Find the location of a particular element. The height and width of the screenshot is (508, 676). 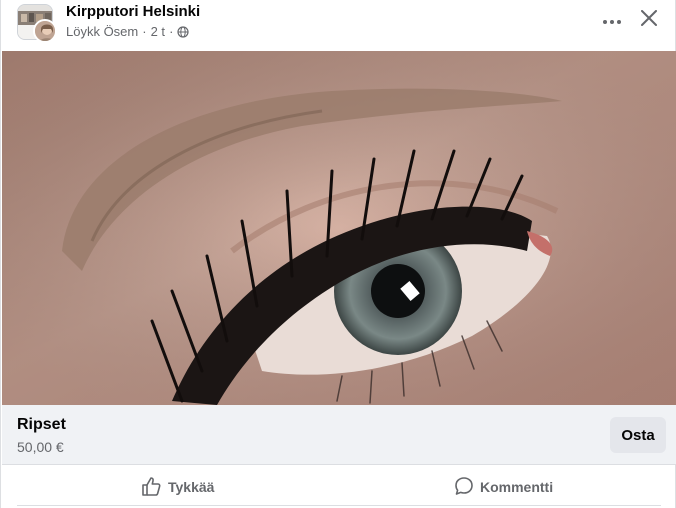

thumbs-up-icon is located at coordinates (151, 487).